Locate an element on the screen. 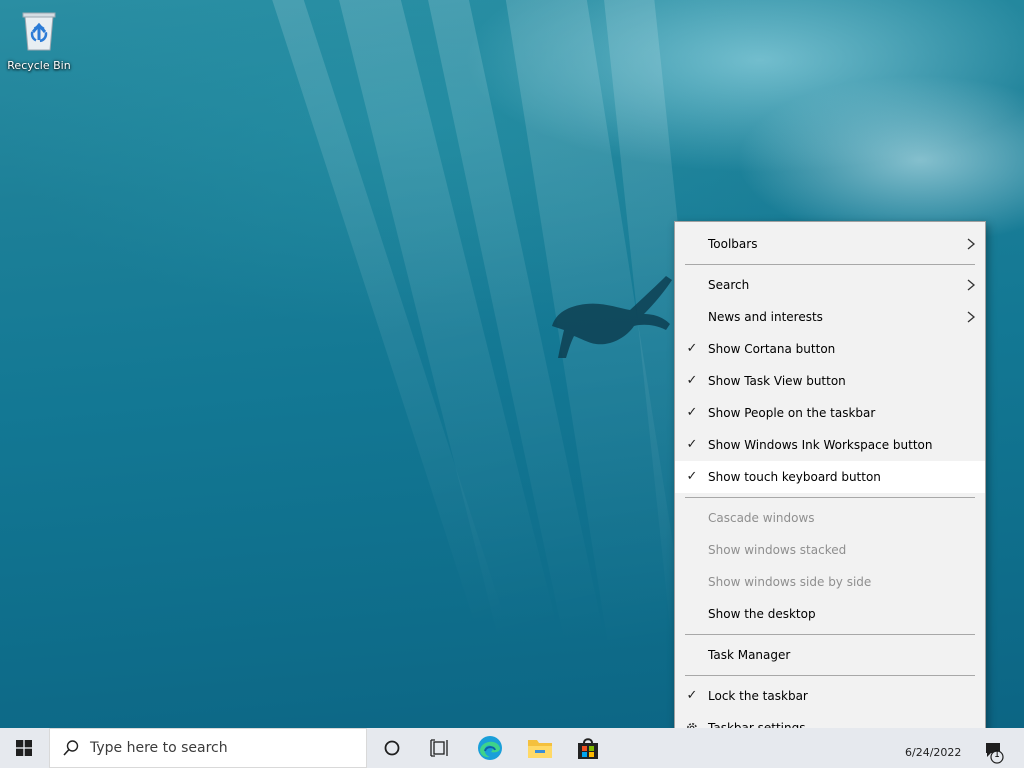 This screenshot has width=1024, height=769. search-box: Type here to search is located at coordinates (208, 748).